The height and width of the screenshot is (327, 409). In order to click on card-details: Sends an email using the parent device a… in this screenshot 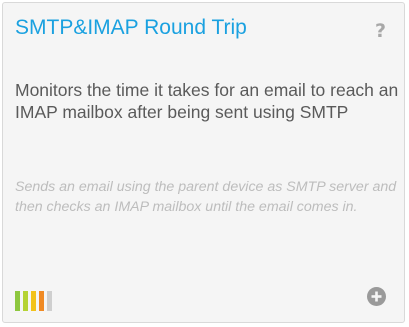, I will do `click(206, 197)`.